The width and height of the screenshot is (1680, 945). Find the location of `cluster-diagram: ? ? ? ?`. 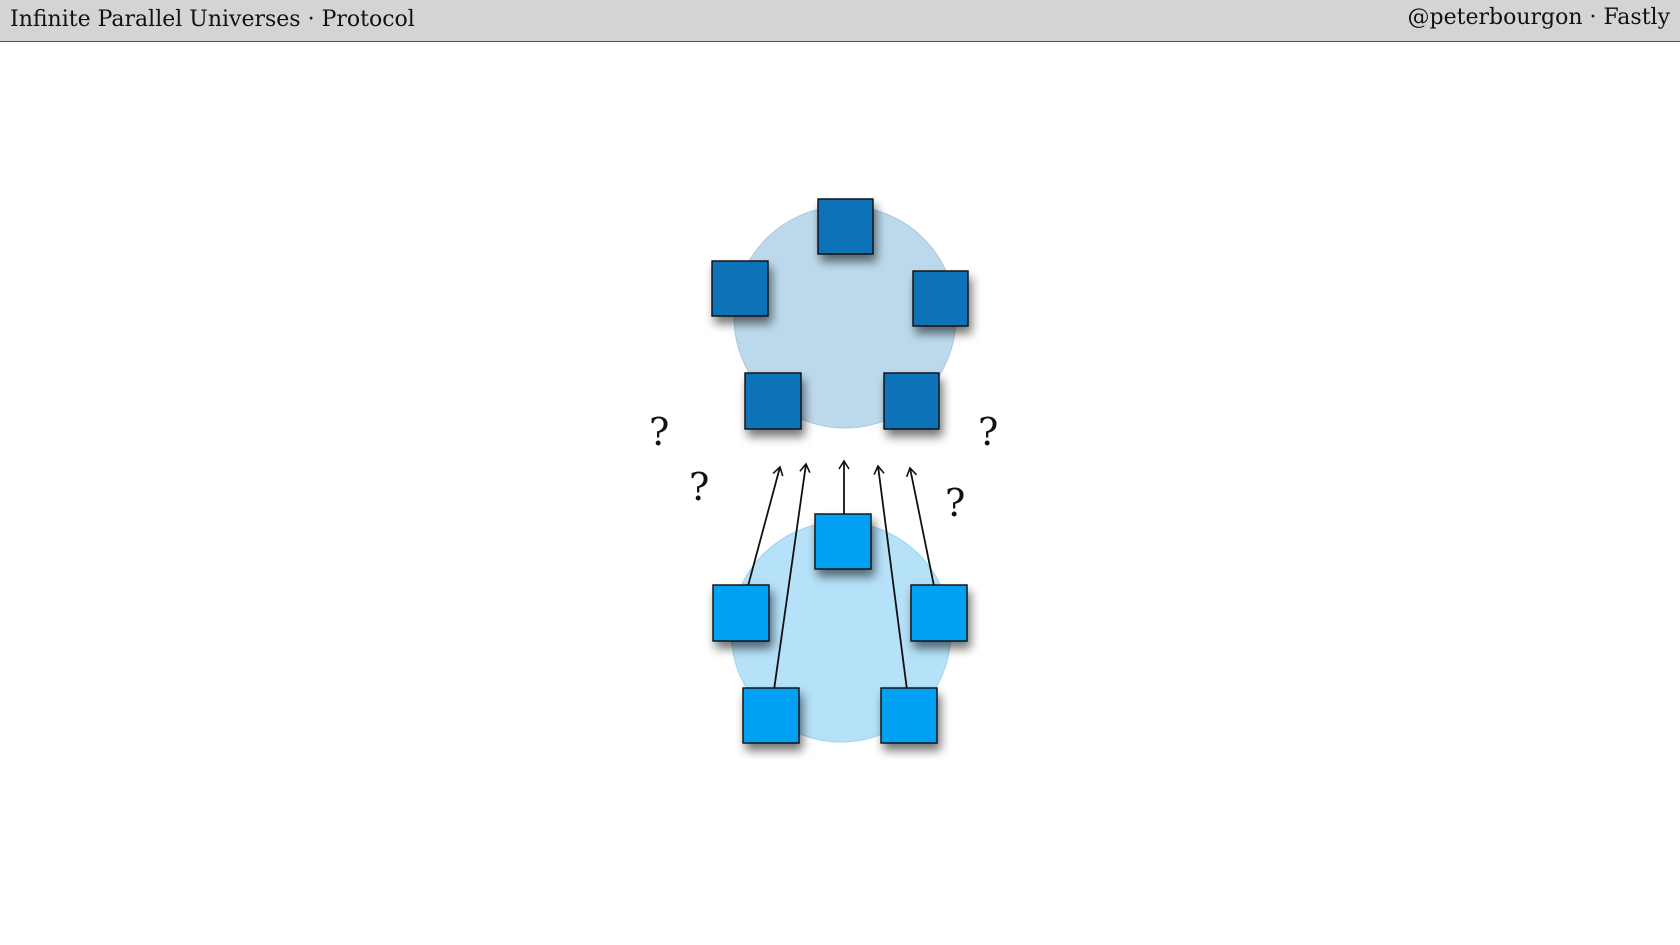

cluster-diagram: ? ? ? ? is located at coordinates (823, 471).